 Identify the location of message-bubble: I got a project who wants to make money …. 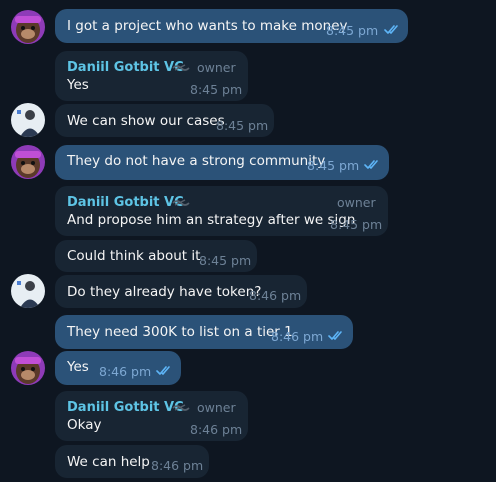
(231, 26).